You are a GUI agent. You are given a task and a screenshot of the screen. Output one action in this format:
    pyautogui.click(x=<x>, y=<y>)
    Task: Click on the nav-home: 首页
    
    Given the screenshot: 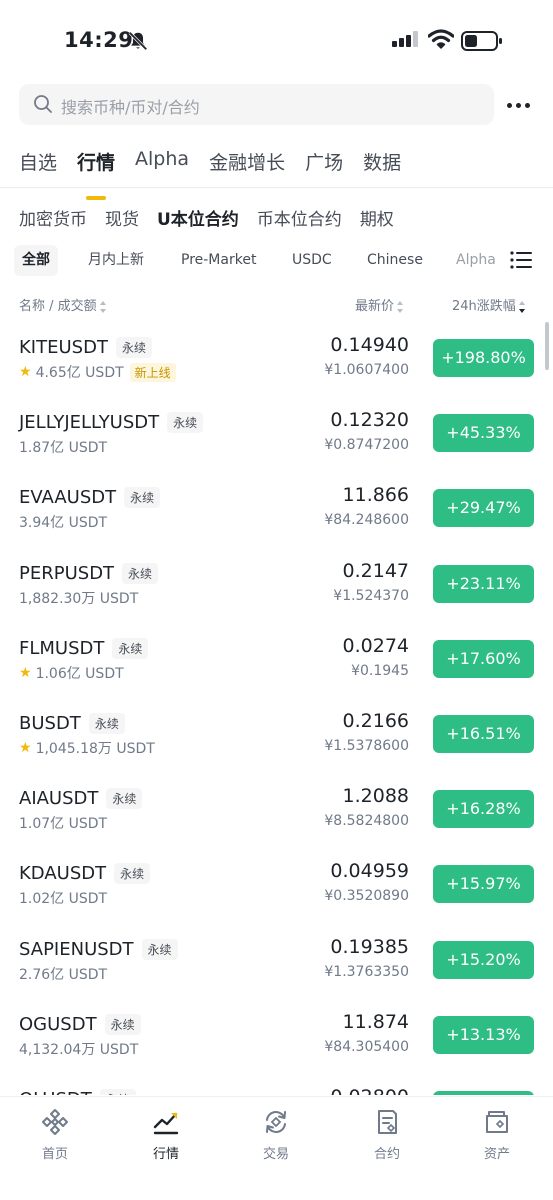 What is the action you would take?
    pyautogui.click(x=55, y=1134)
    